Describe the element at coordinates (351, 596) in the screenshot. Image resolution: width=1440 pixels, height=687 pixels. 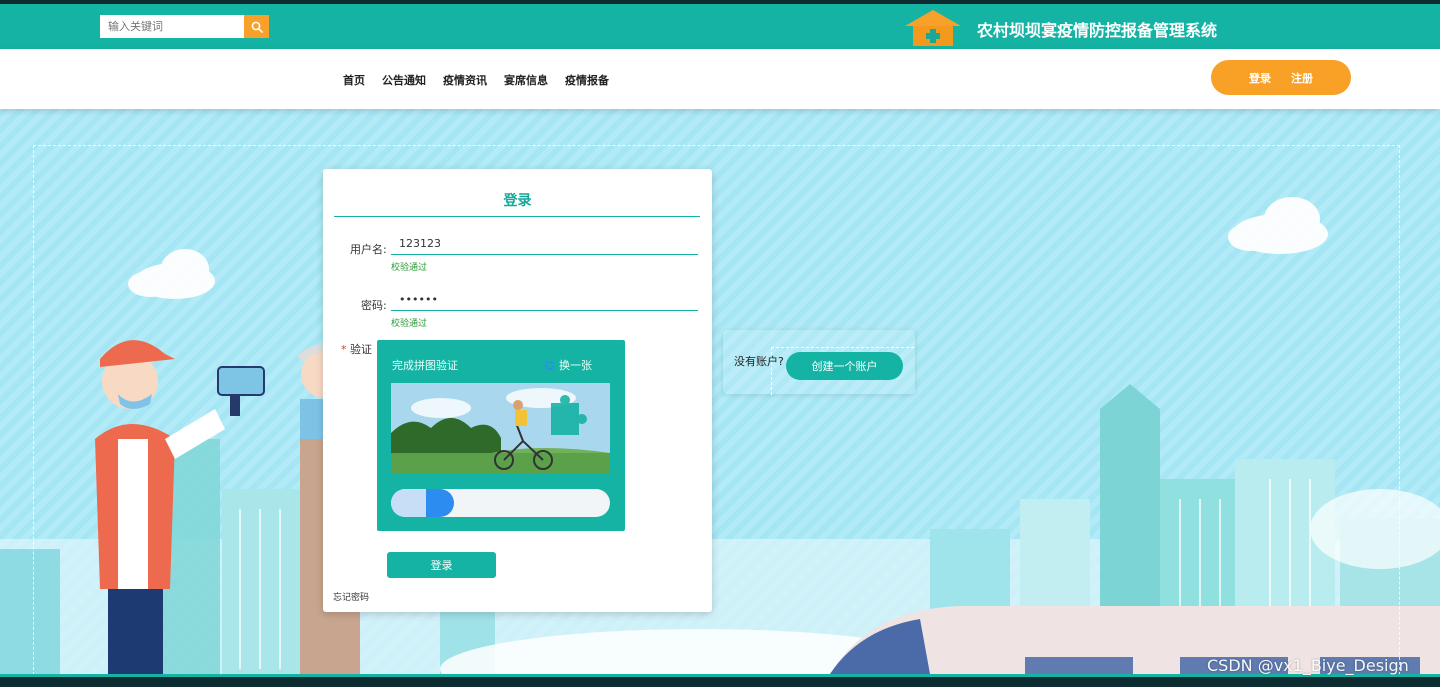
I see `forgot-password-link: 忘记密码` at that location.